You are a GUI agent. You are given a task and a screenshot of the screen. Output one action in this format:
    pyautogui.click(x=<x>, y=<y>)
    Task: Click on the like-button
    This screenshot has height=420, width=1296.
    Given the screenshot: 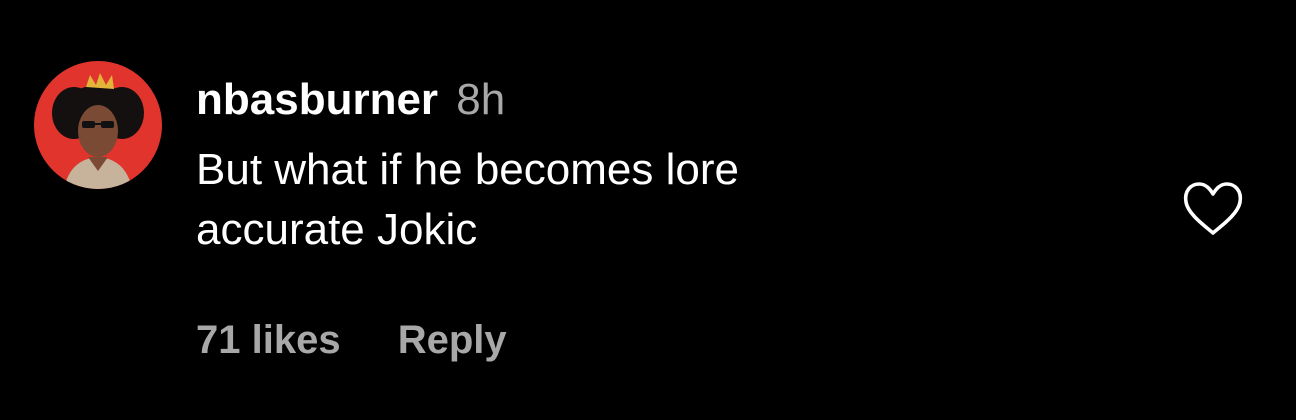 What is the action you would take?
    pyautogui.click(x=1213, y=209)
    